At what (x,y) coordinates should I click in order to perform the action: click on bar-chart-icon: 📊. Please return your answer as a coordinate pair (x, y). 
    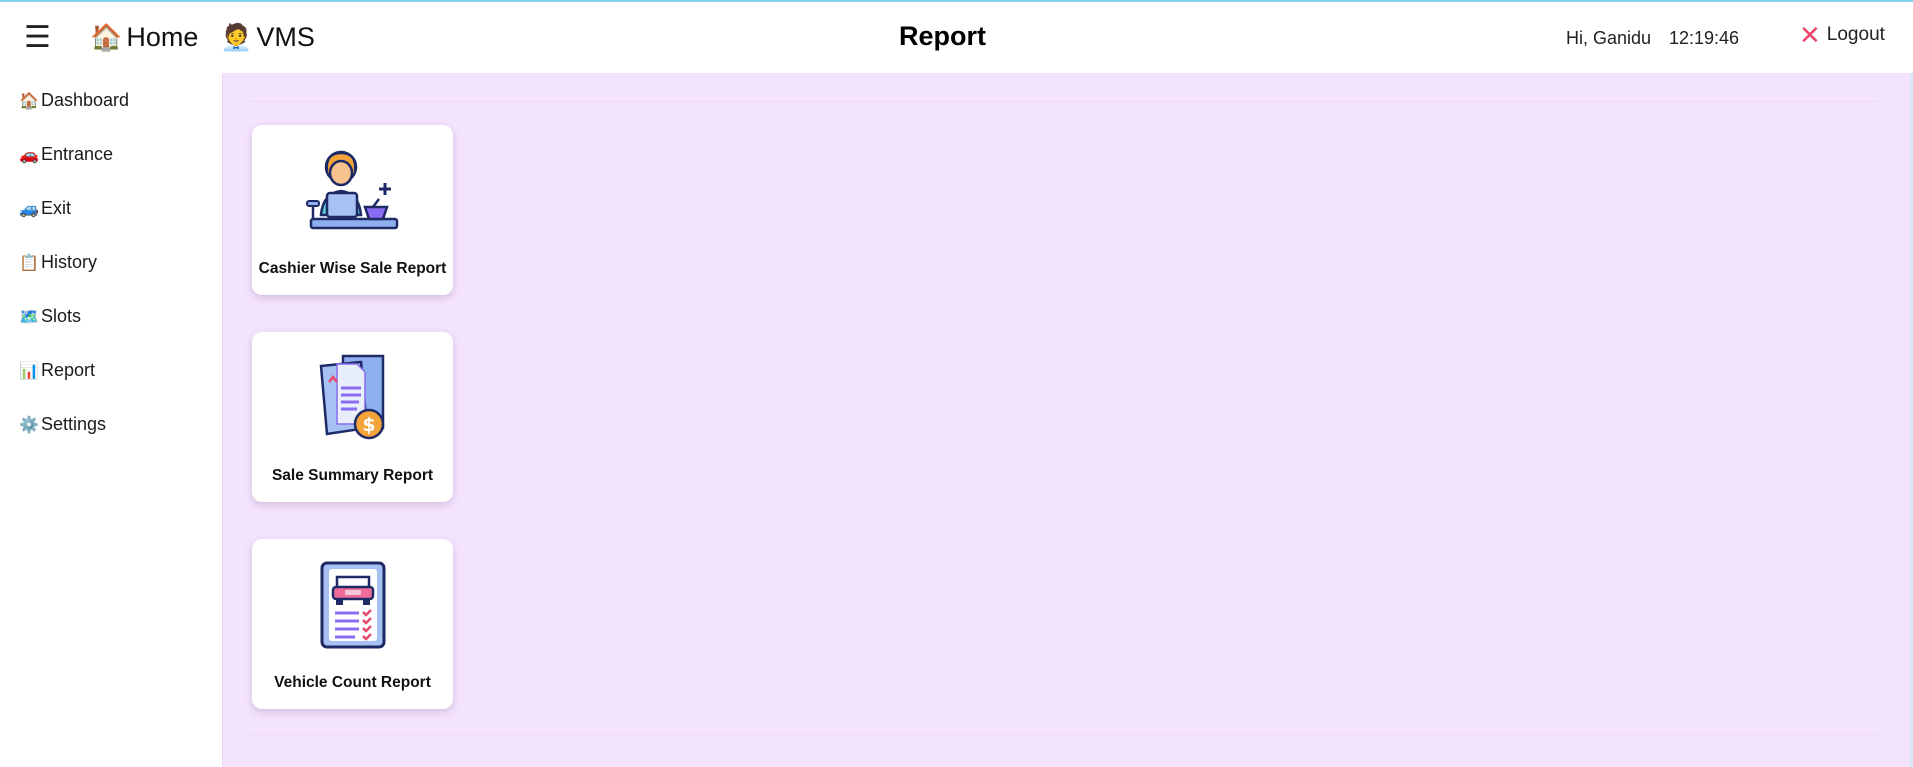
    Looking at the image, I should click on (29, 371).